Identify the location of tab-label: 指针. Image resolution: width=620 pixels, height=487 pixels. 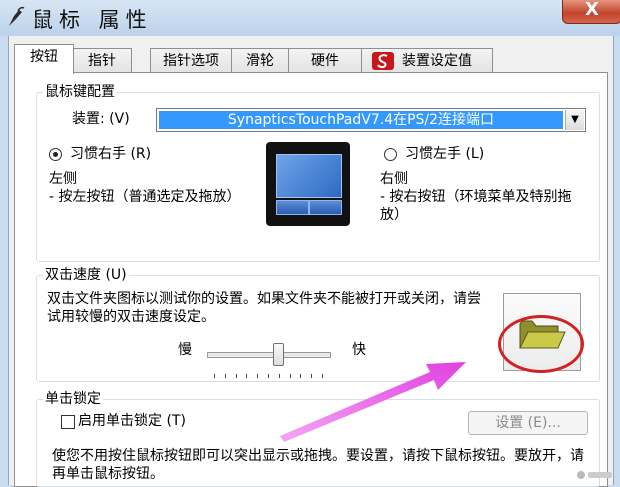
(102, 61).